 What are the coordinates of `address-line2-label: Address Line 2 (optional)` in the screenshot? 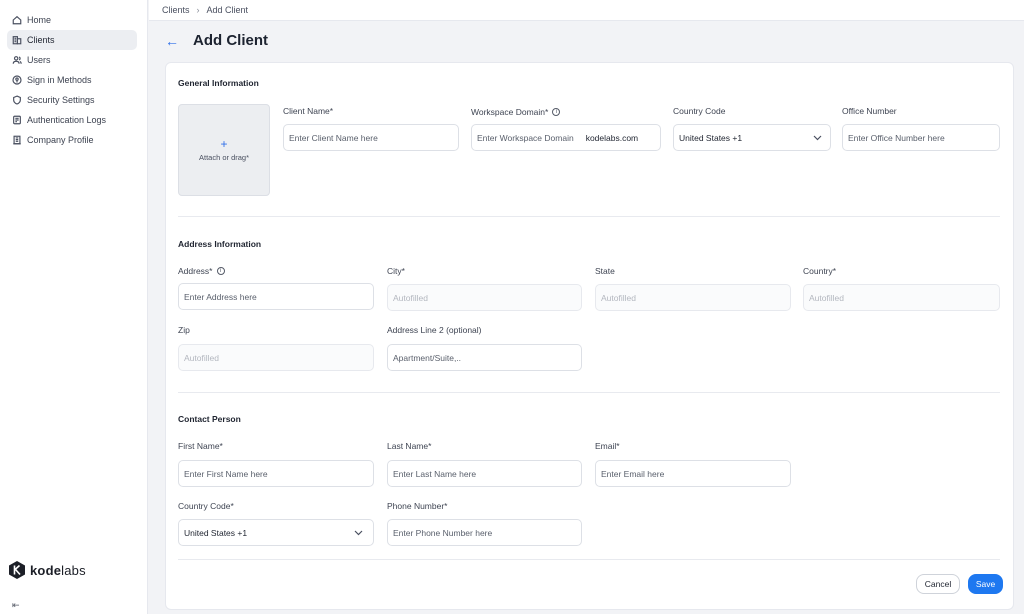 It's located at (434, 330).